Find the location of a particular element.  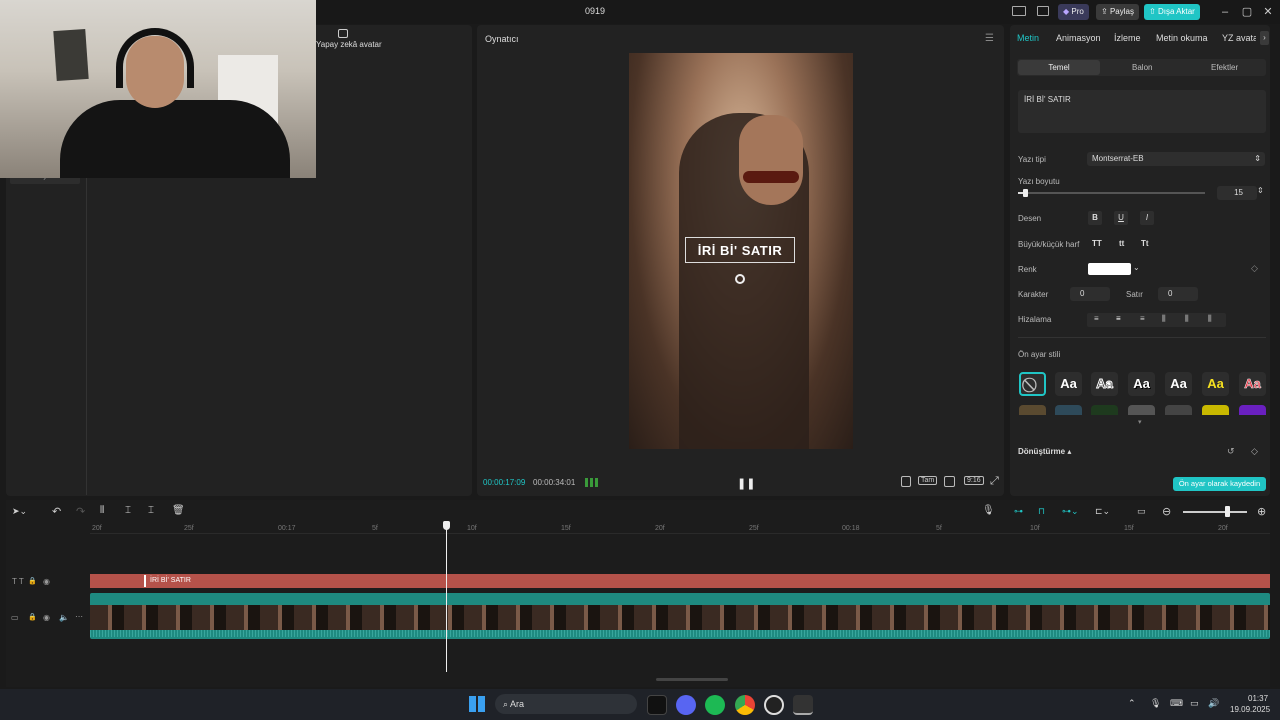

preset-yellow: Aa is located at coordinates (1215, 384).